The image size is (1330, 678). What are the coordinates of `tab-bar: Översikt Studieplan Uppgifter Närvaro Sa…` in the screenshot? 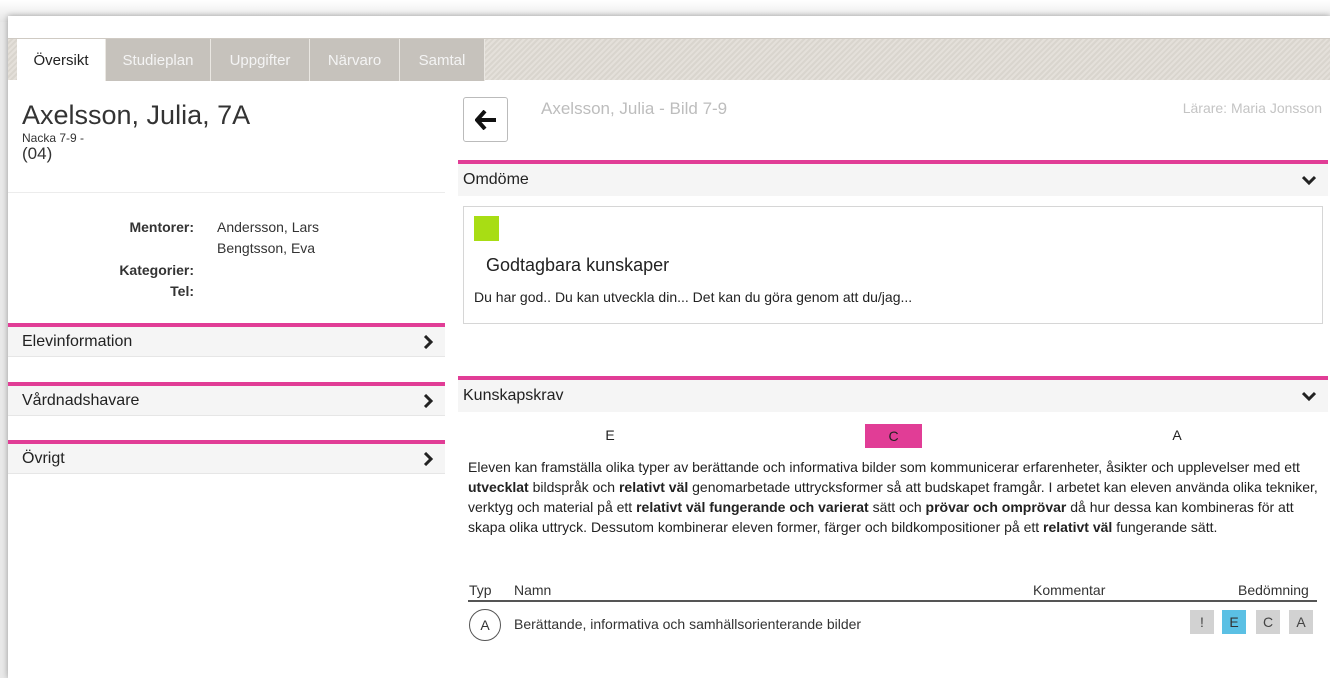 It's located at (669, 59).